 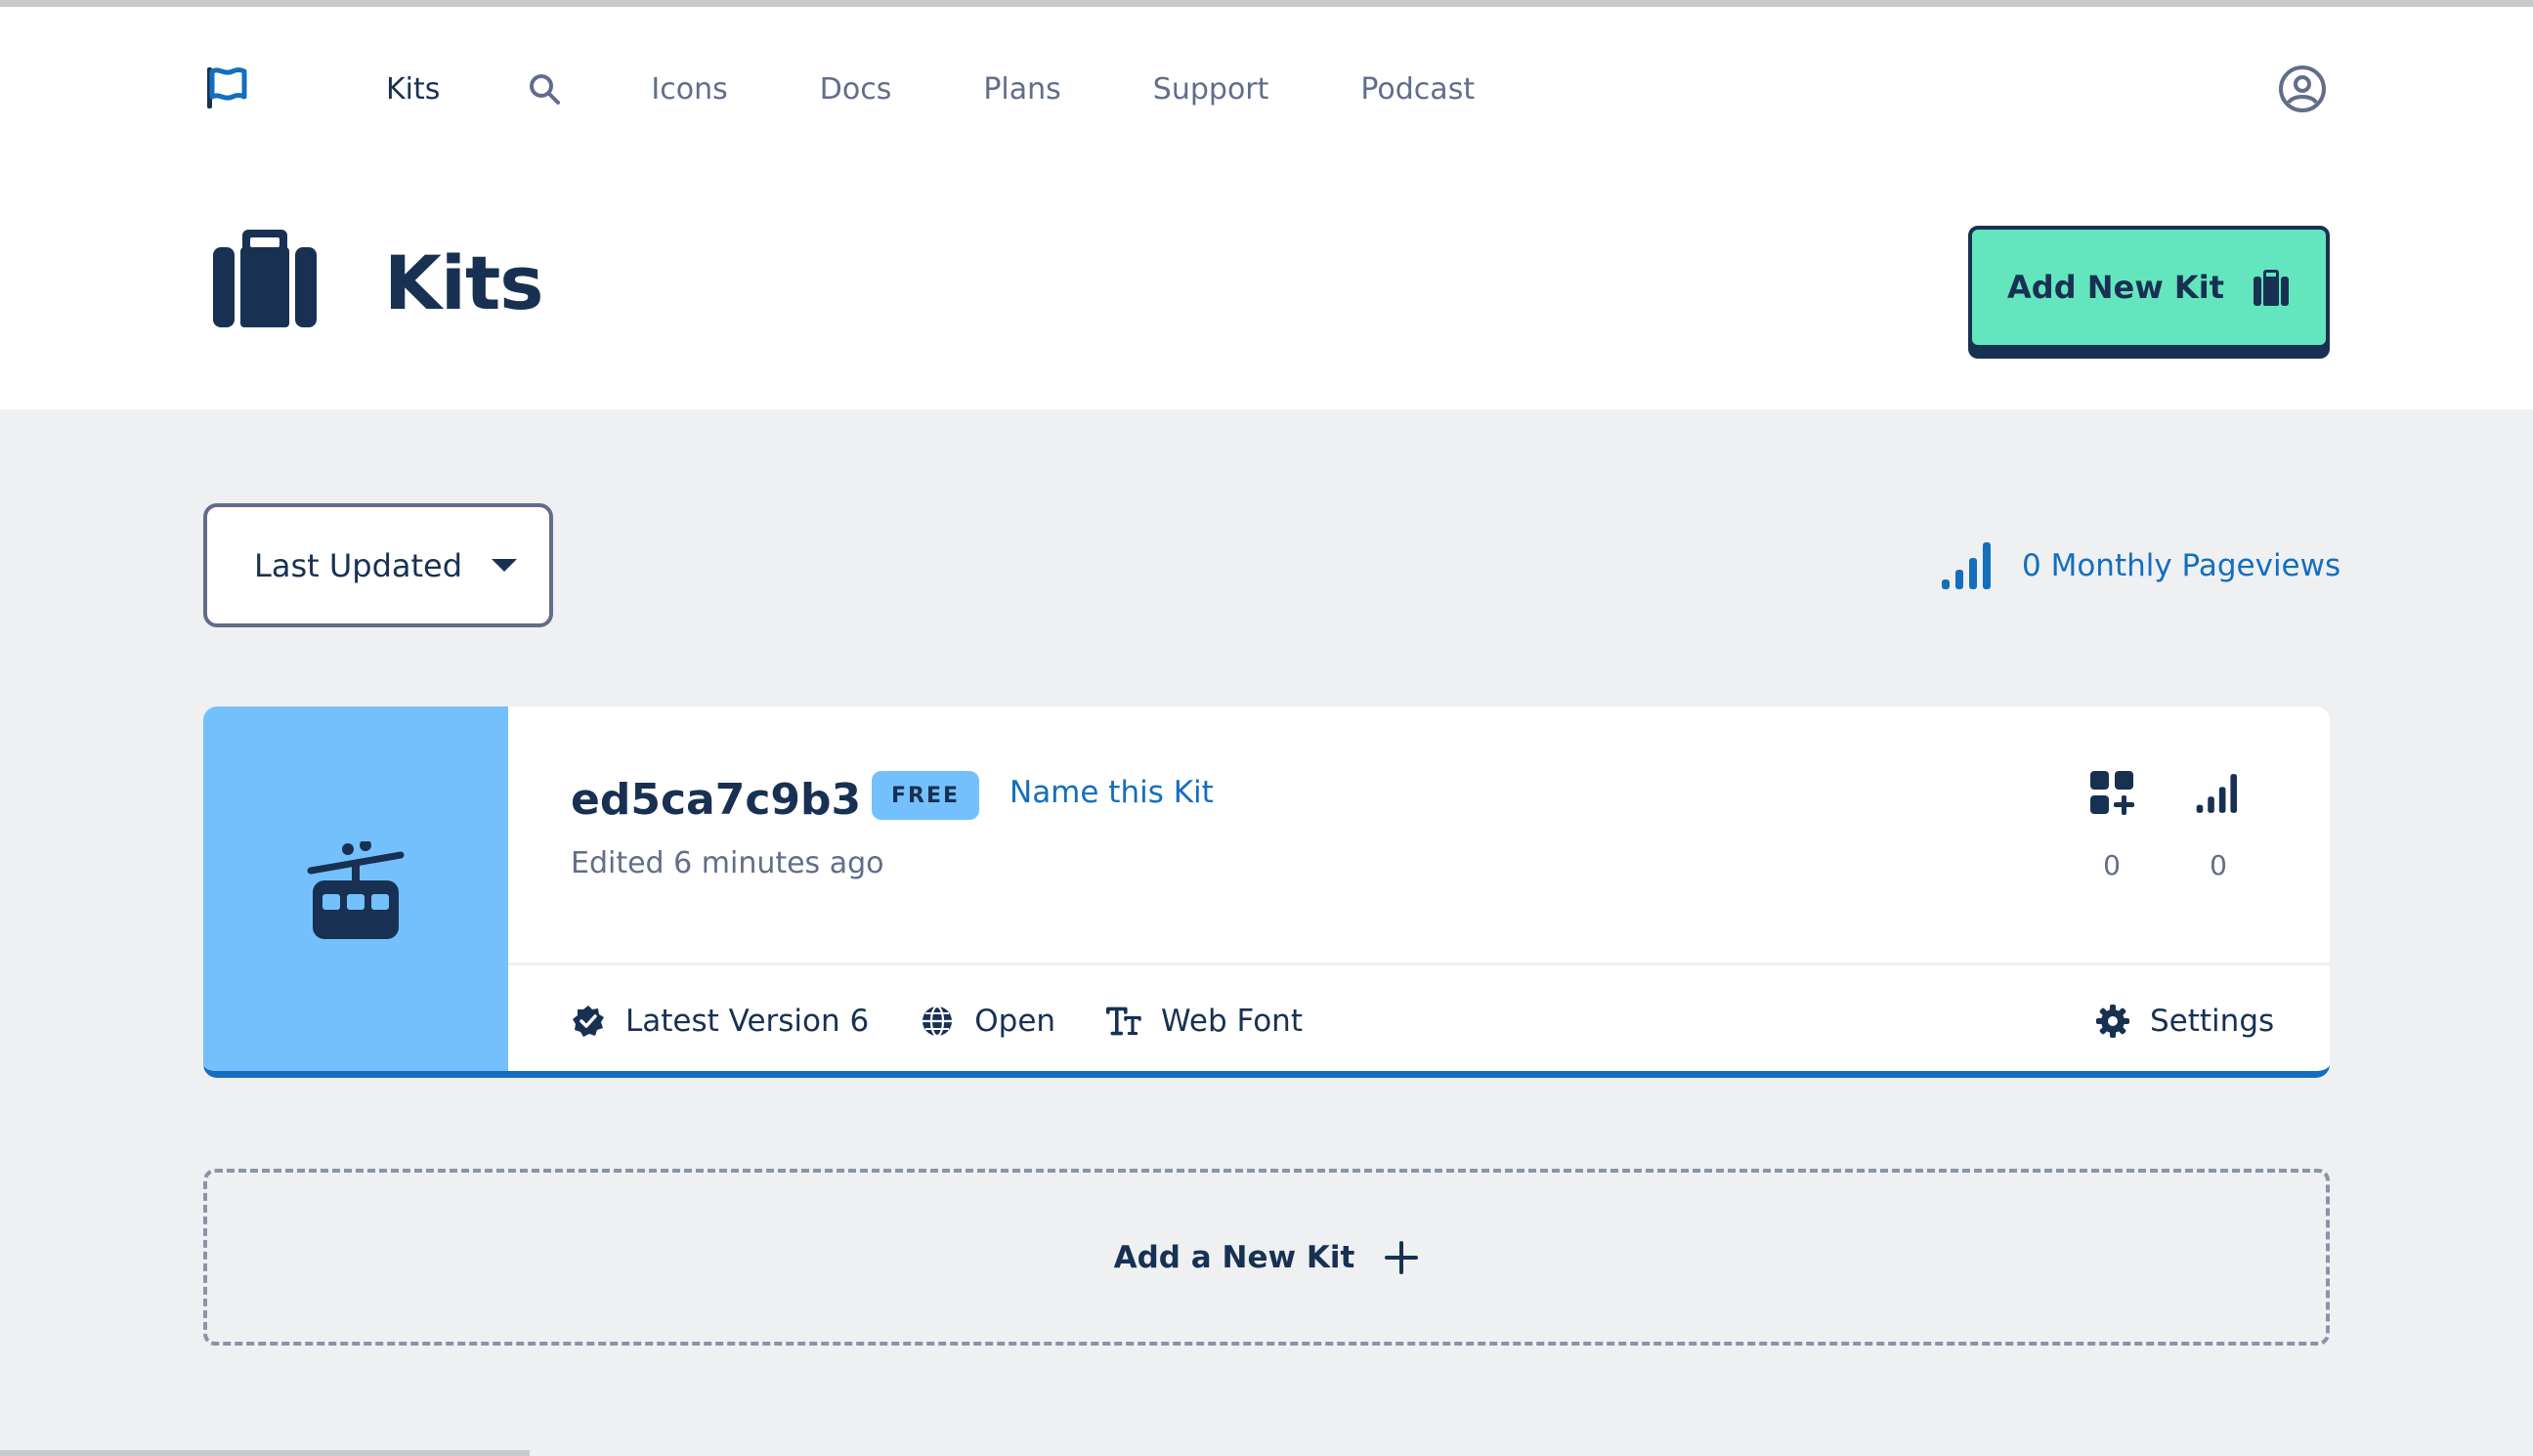 I want to click on card-divider, so click(x=1419, y=964).